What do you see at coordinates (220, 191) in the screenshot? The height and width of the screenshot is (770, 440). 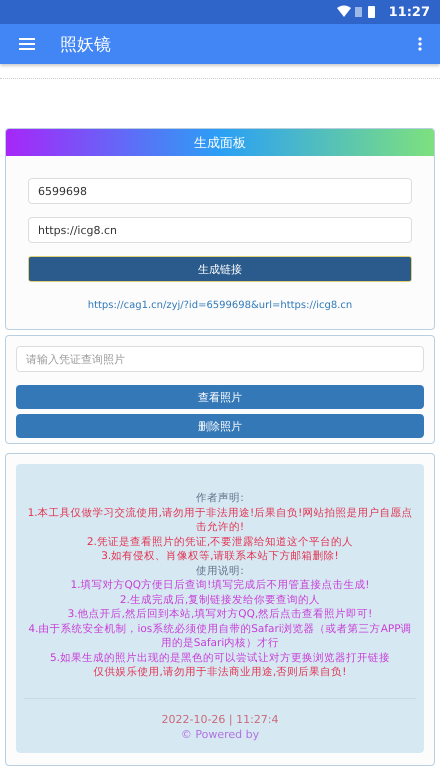 I see `id-field: 6599698` at bounding box center [220, 191].